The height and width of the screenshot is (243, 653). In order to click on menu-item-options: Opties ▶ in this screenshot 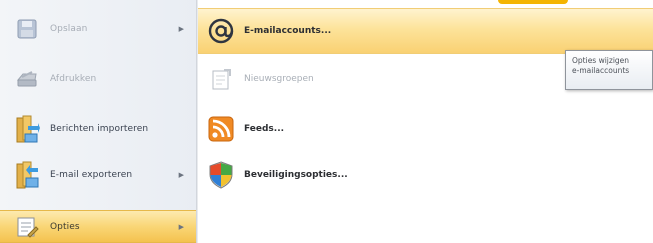, I will do `click(98, 226)`.